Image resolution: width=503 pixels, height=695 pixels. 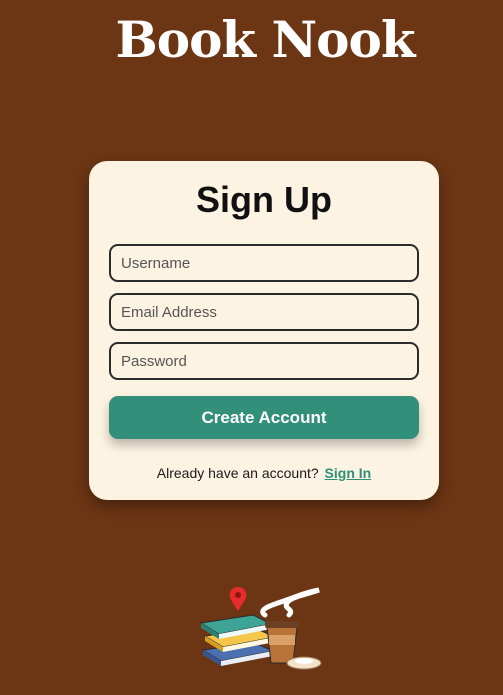 What do you see at coordinates (264, 263) in the screenshot?
I see `username-input` at bounding box center [264, 263].